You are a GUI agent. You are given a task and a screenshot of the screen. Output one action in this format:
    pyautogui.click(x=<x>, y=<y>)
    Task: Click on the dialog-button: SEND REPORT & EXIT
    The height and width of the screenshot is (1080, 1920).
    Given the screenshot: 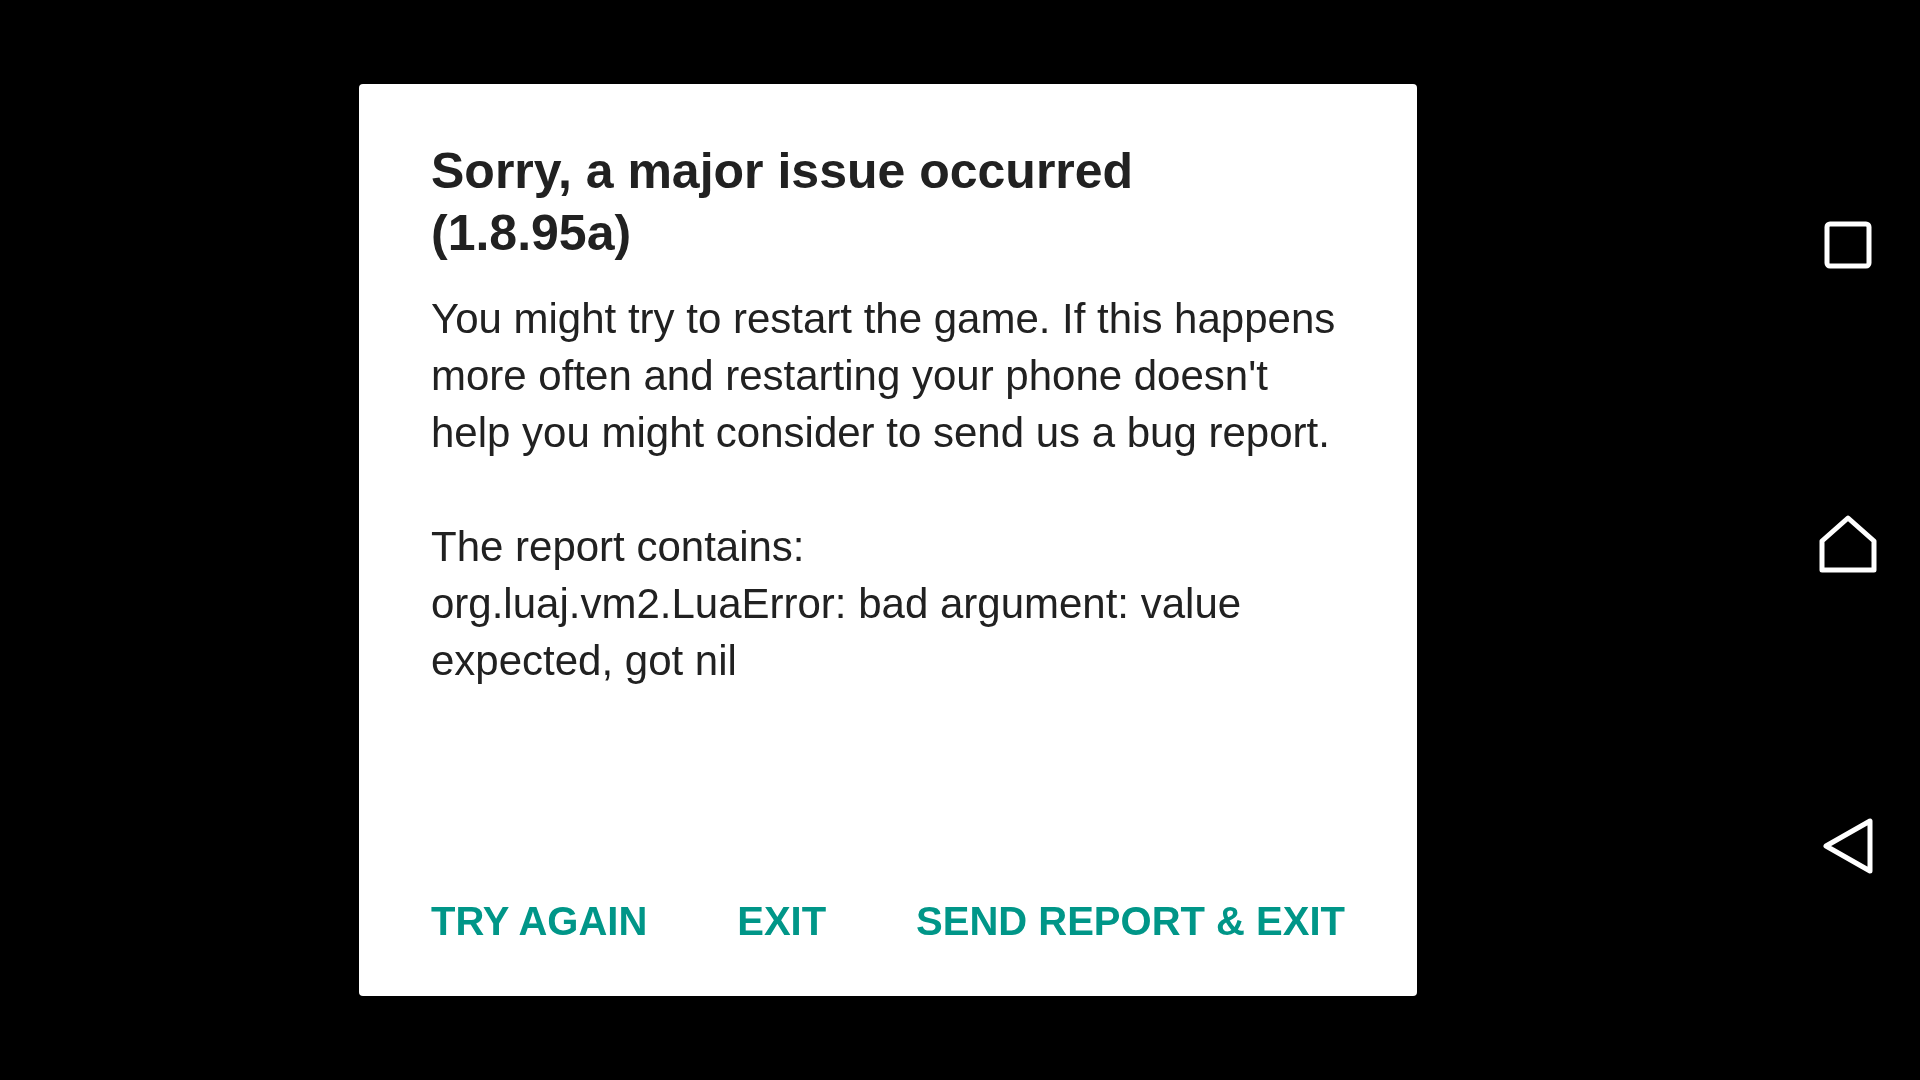 What is the action you would take?
    pyautogui.click(x=1130, y=921)
    